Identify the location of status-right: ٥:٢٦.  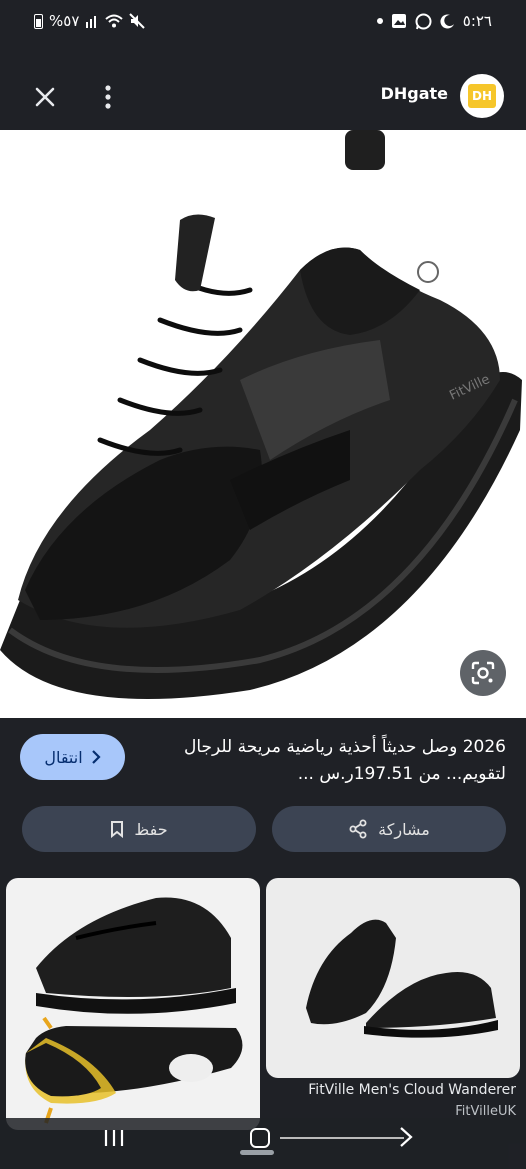
(434, 21).